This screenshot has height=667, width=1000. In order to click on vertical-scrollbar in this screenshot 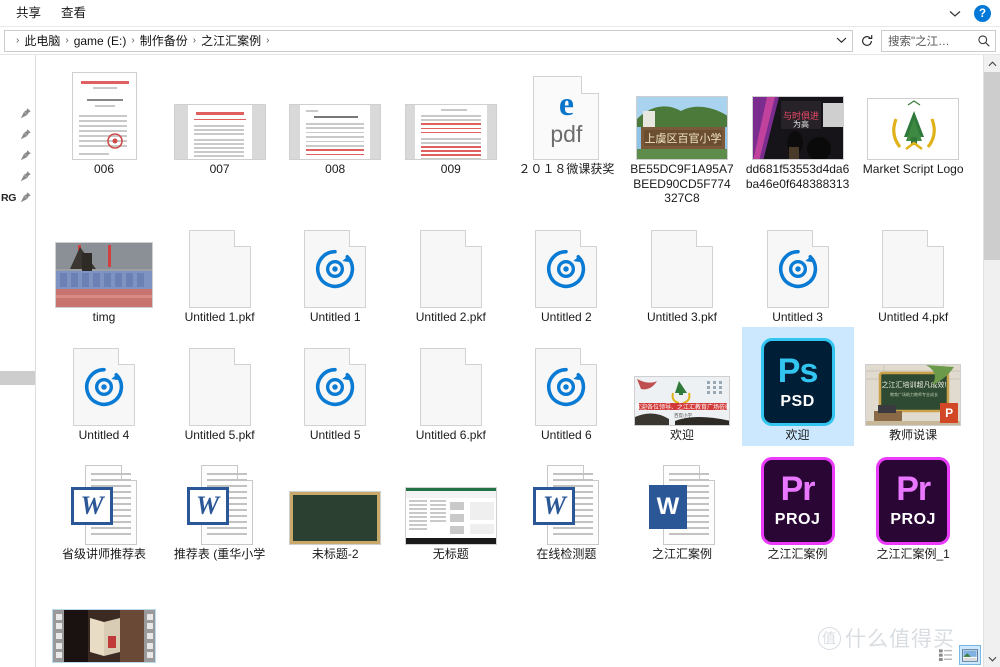, I will do `click(991, 361)`.